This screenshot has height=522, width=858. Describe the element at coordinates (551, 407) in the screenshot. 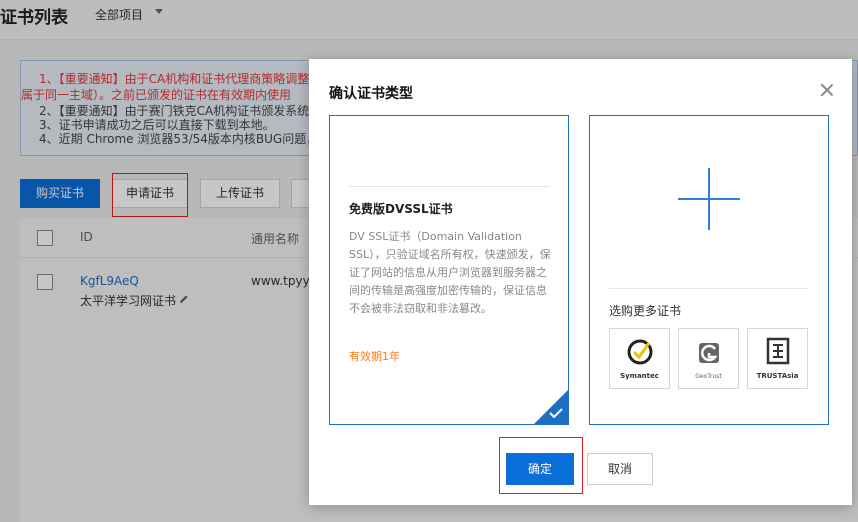

I see `selected-corner-badge` at that location.